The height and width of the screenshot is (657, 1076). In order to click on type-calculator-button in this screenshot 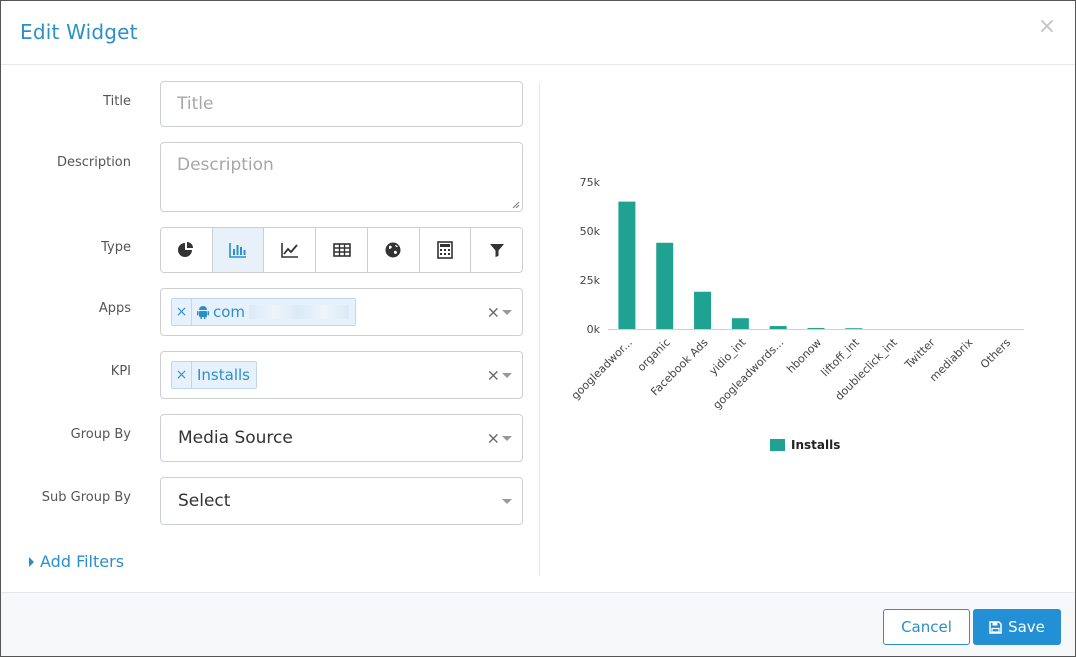, I will do `click(445, 250)`.